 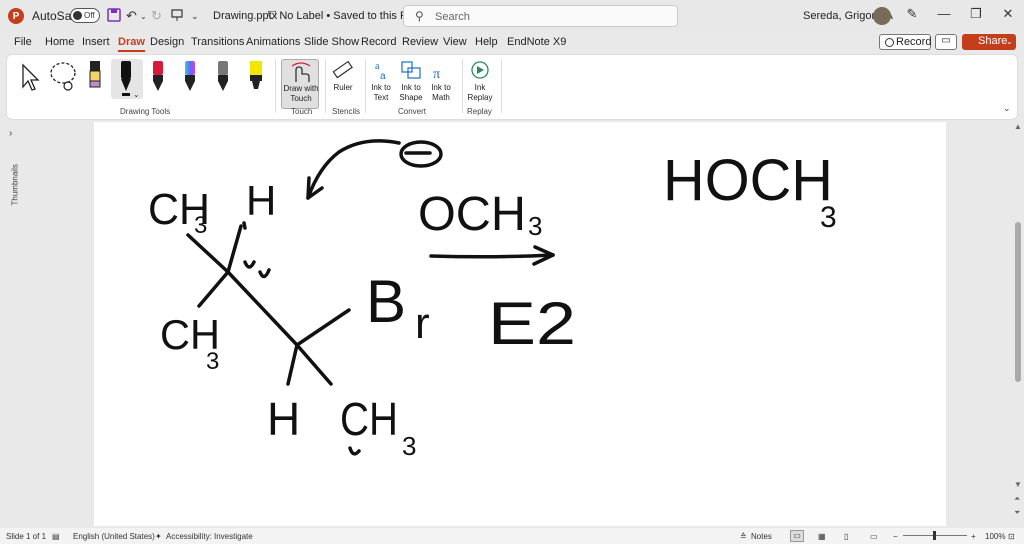 What do you see at coordinates (272, 16) in the screenshot?
I see `shield-icon: ⛉` at bounding box center [272, 16].